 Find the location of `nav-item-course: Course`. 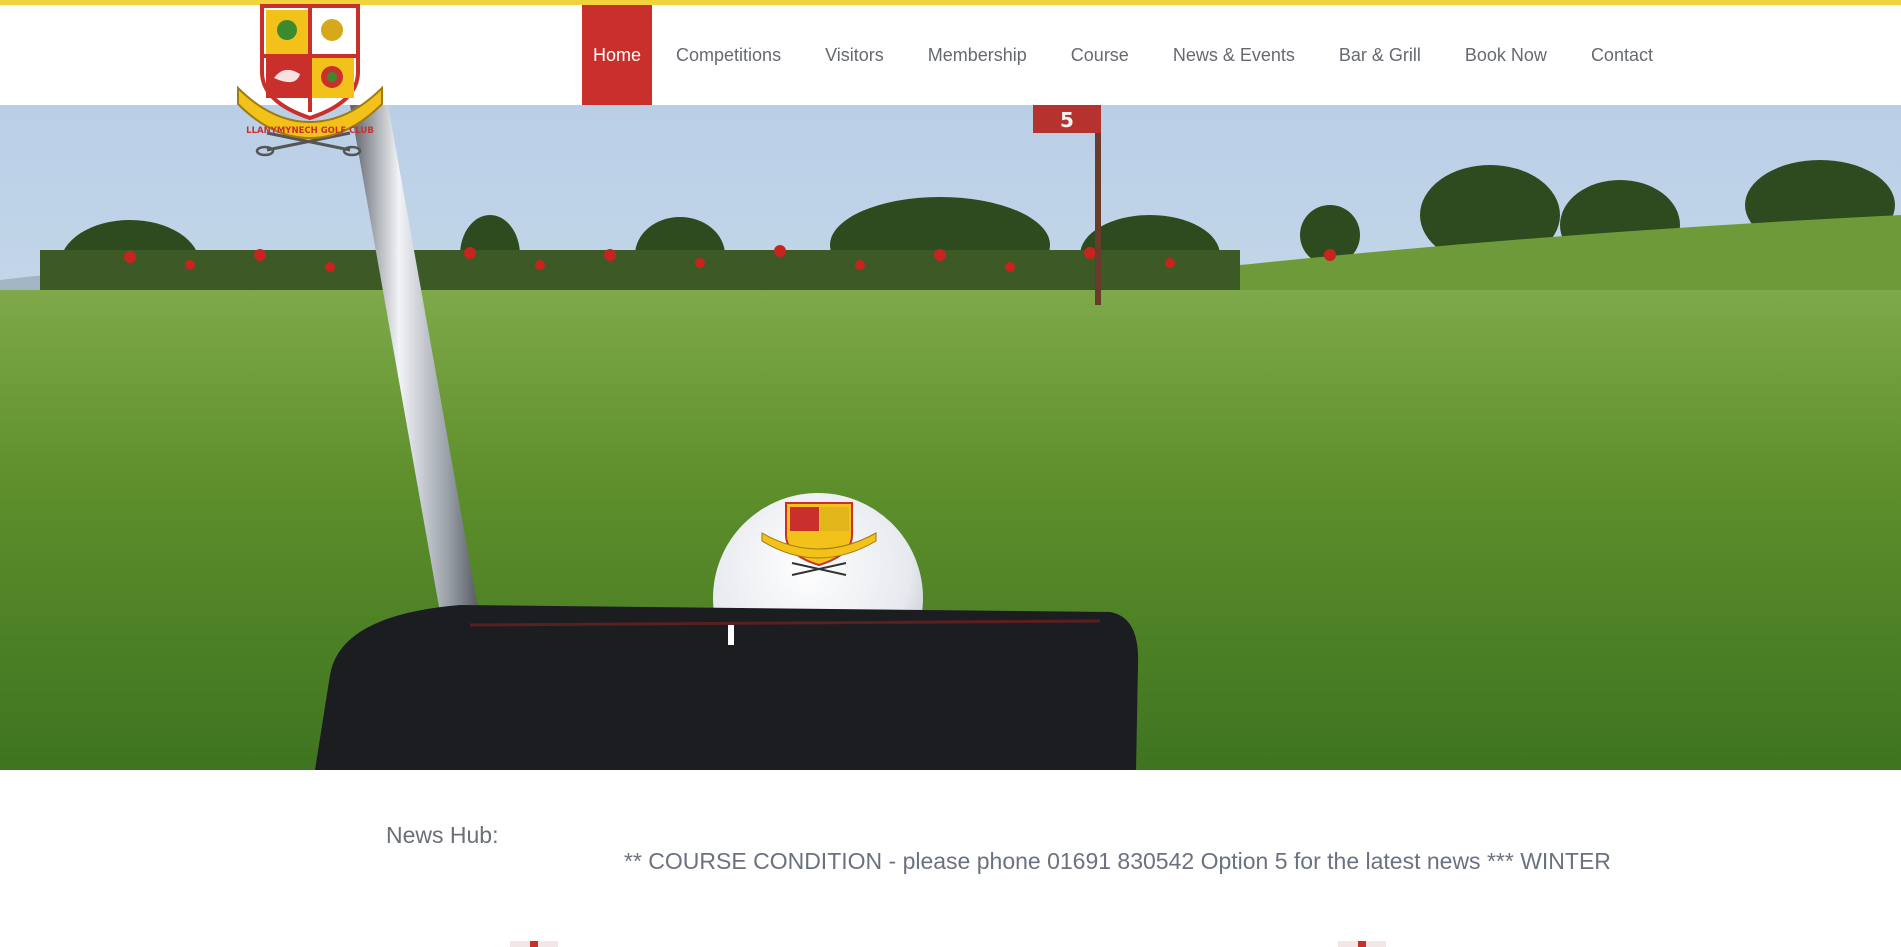

nav-item-course: Course is located at coordinates (1100, 55).